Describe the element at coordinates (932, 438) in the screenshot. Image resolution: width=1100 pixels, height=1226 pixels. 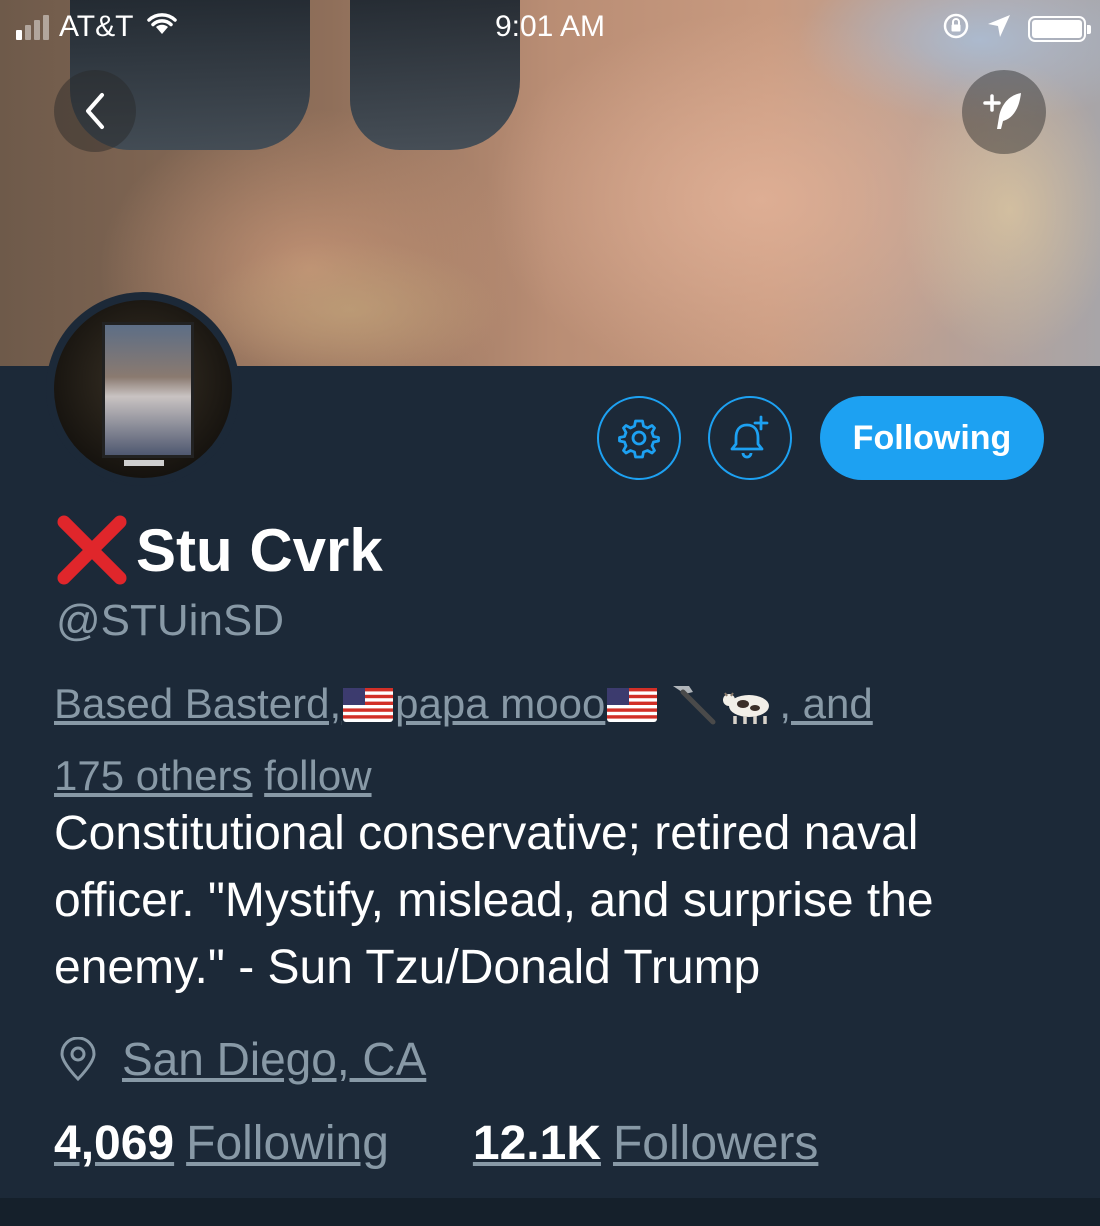
I see `following-button: Following` at that location.